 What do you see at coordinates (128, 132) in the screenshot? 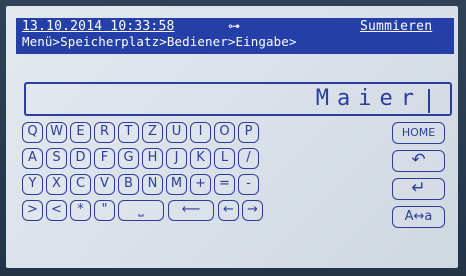
I see `key-t: T` at bounding box center [128, 132].